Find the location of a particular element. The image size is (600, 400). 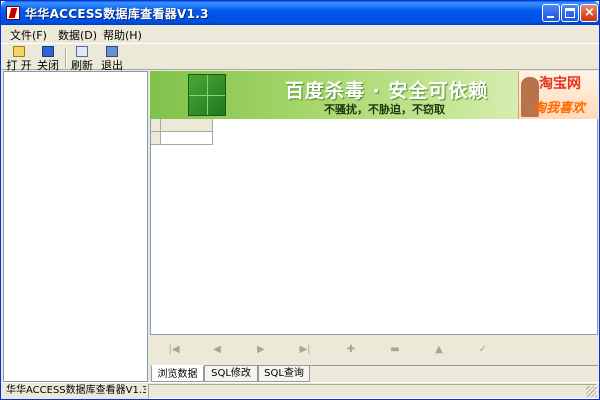

refresh-button: 刷新 is located at coordinates (82, 58).